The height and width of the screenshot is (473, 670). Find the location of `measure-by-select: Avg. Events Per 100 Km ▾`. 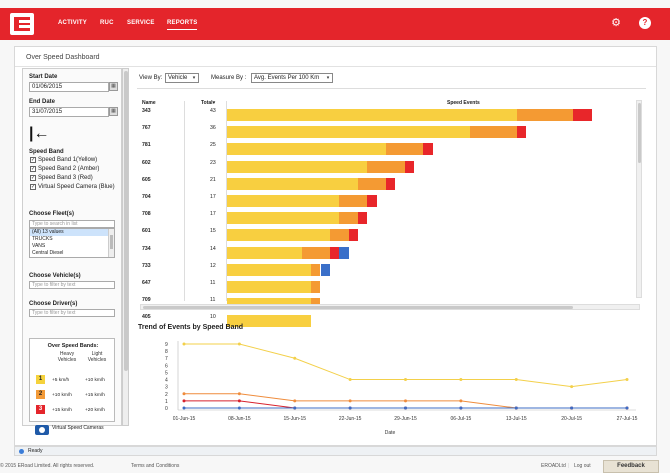

measure-by-select: Avg. Events Per 100 Km ▾ is located at coordinates (292, 78).